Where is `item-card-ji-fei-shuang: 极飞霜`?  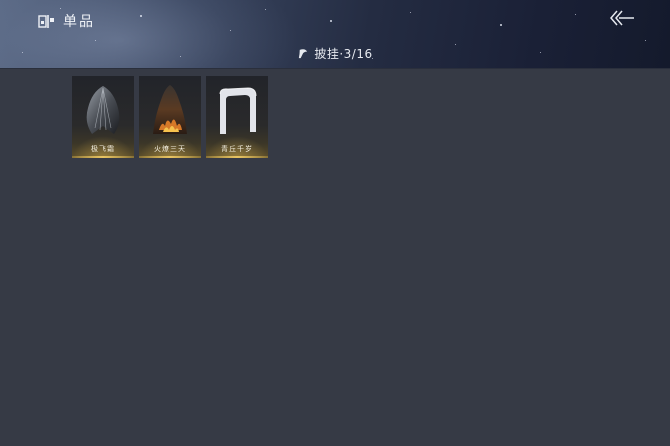
item-card-ji-fei-shuang: 极飞霜 is located at coordinates (103, 117).